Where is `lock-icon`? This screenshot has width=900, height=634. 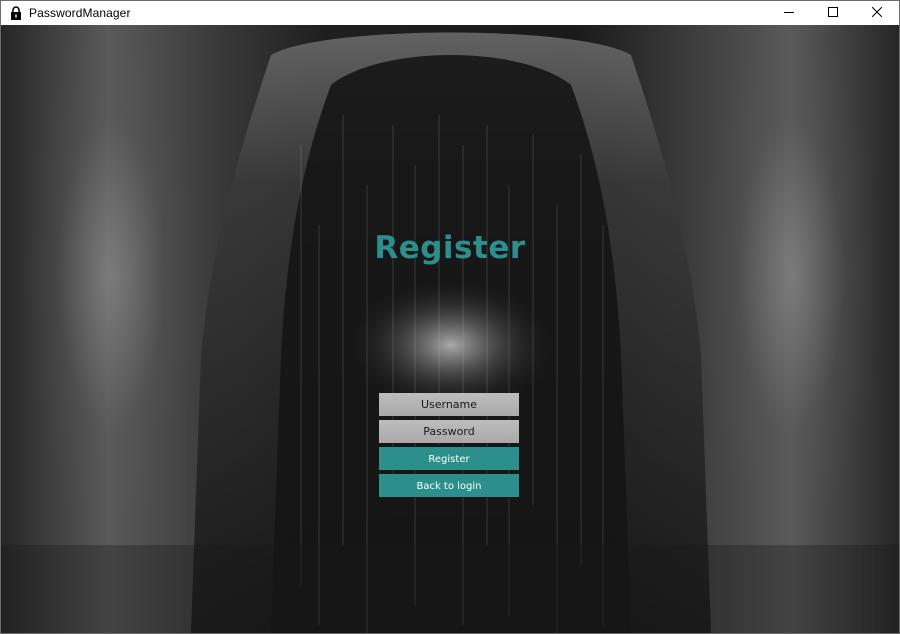 lock-icon is located at coordinates (16, 13).